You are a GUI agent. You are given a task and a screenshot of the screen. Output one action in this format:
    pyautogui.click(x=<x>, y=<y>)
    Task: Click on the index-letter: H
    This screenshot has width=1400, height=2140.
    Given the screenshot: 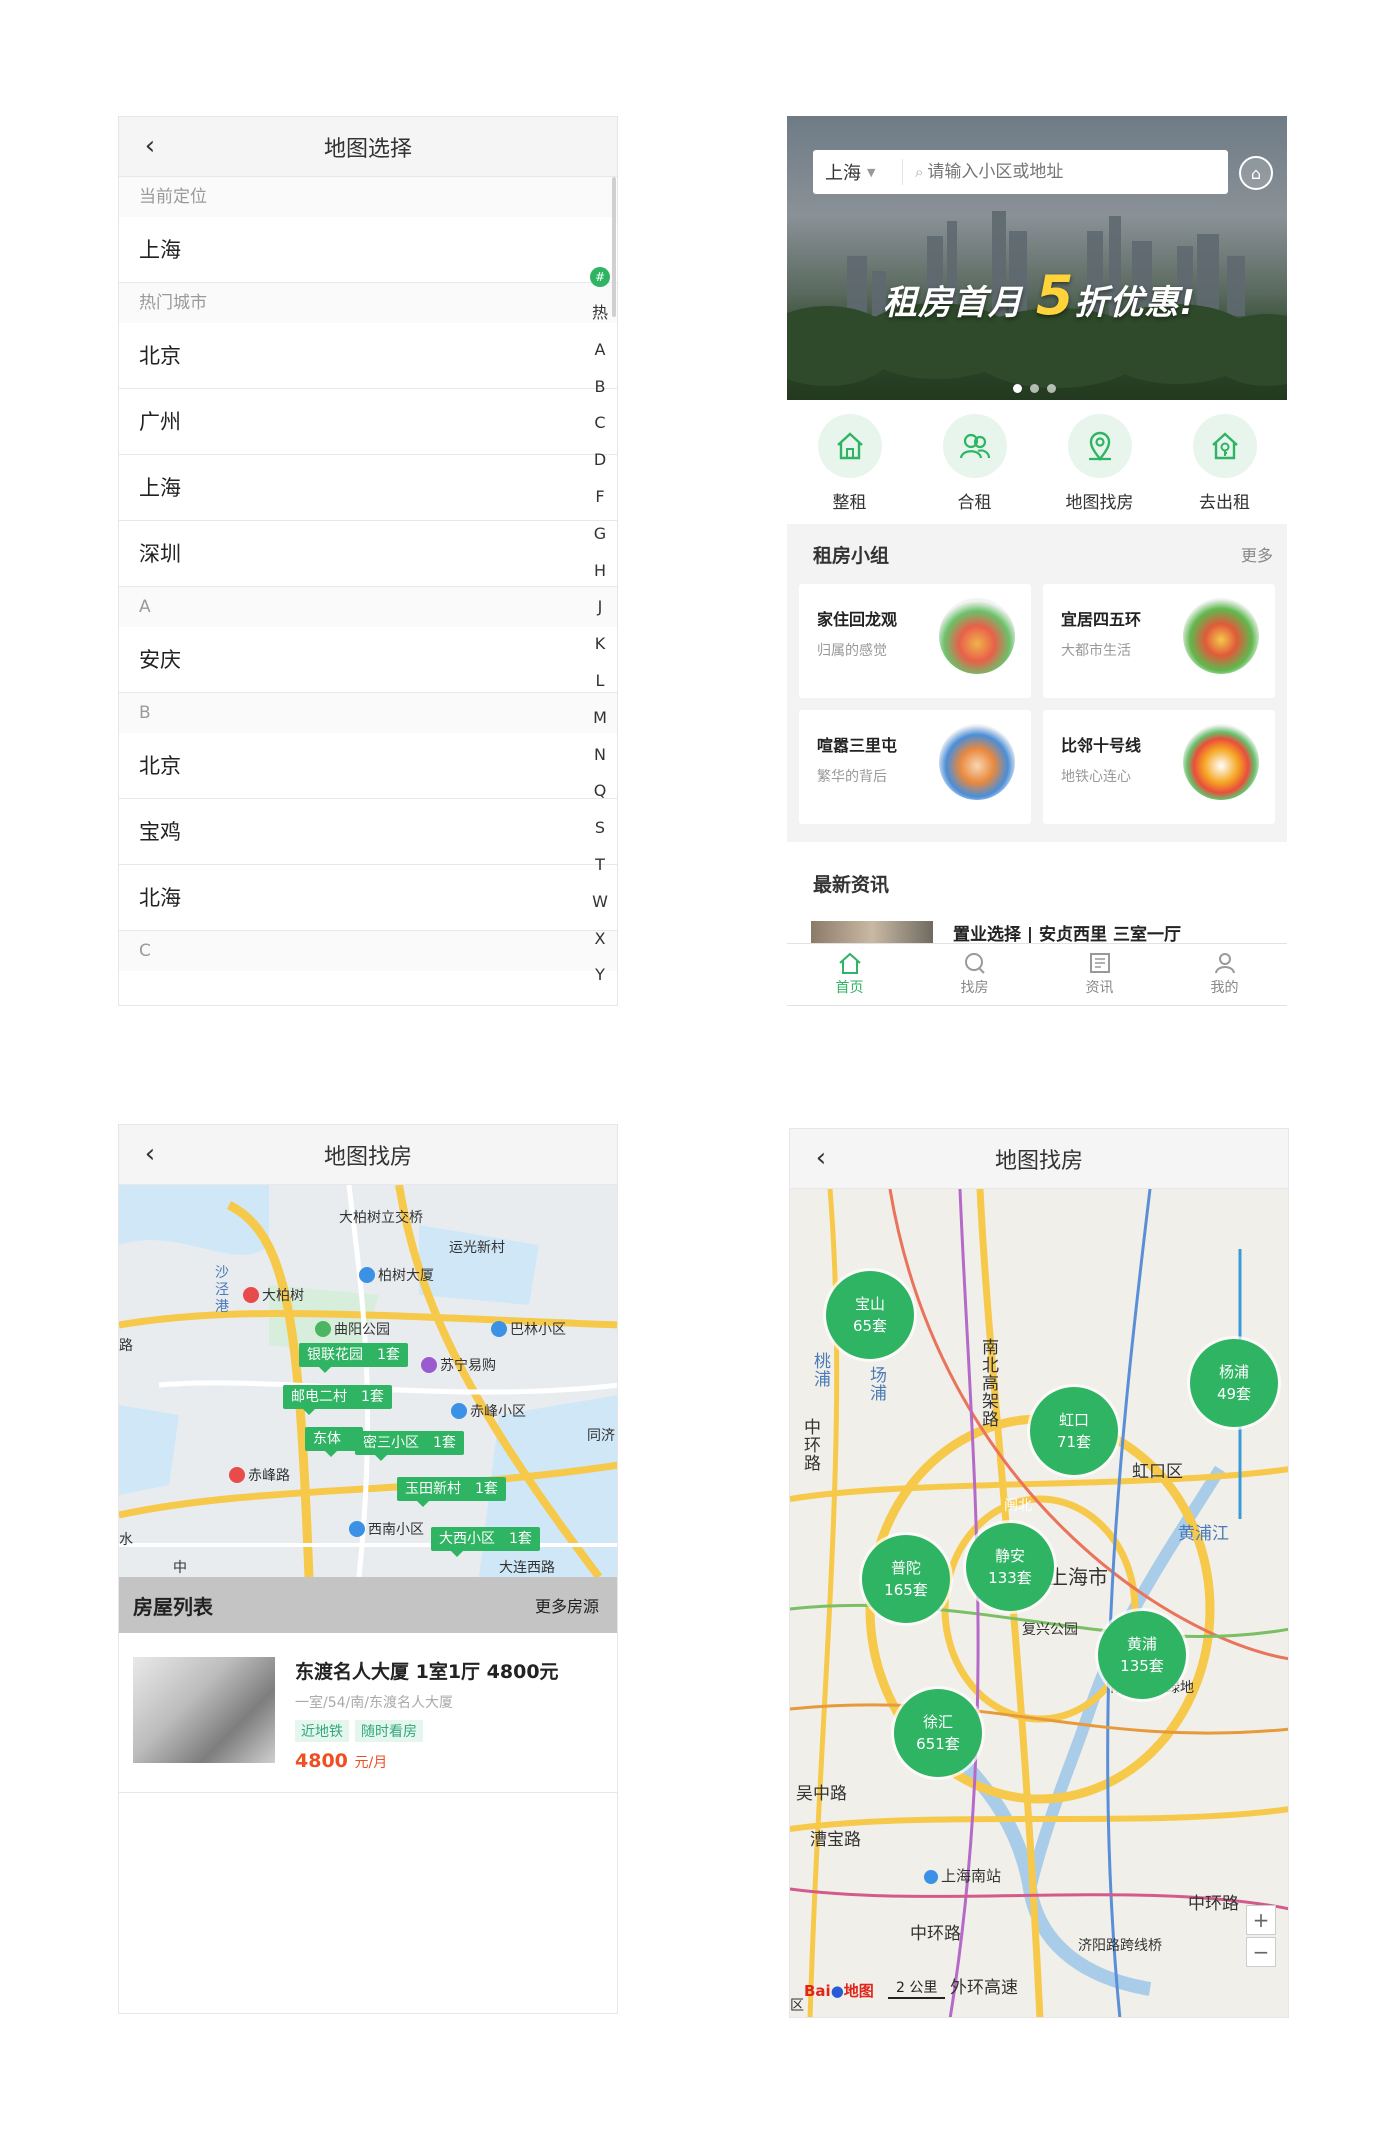 What is the action you would take?
    pyautogui.click(x=600, y=571)
    